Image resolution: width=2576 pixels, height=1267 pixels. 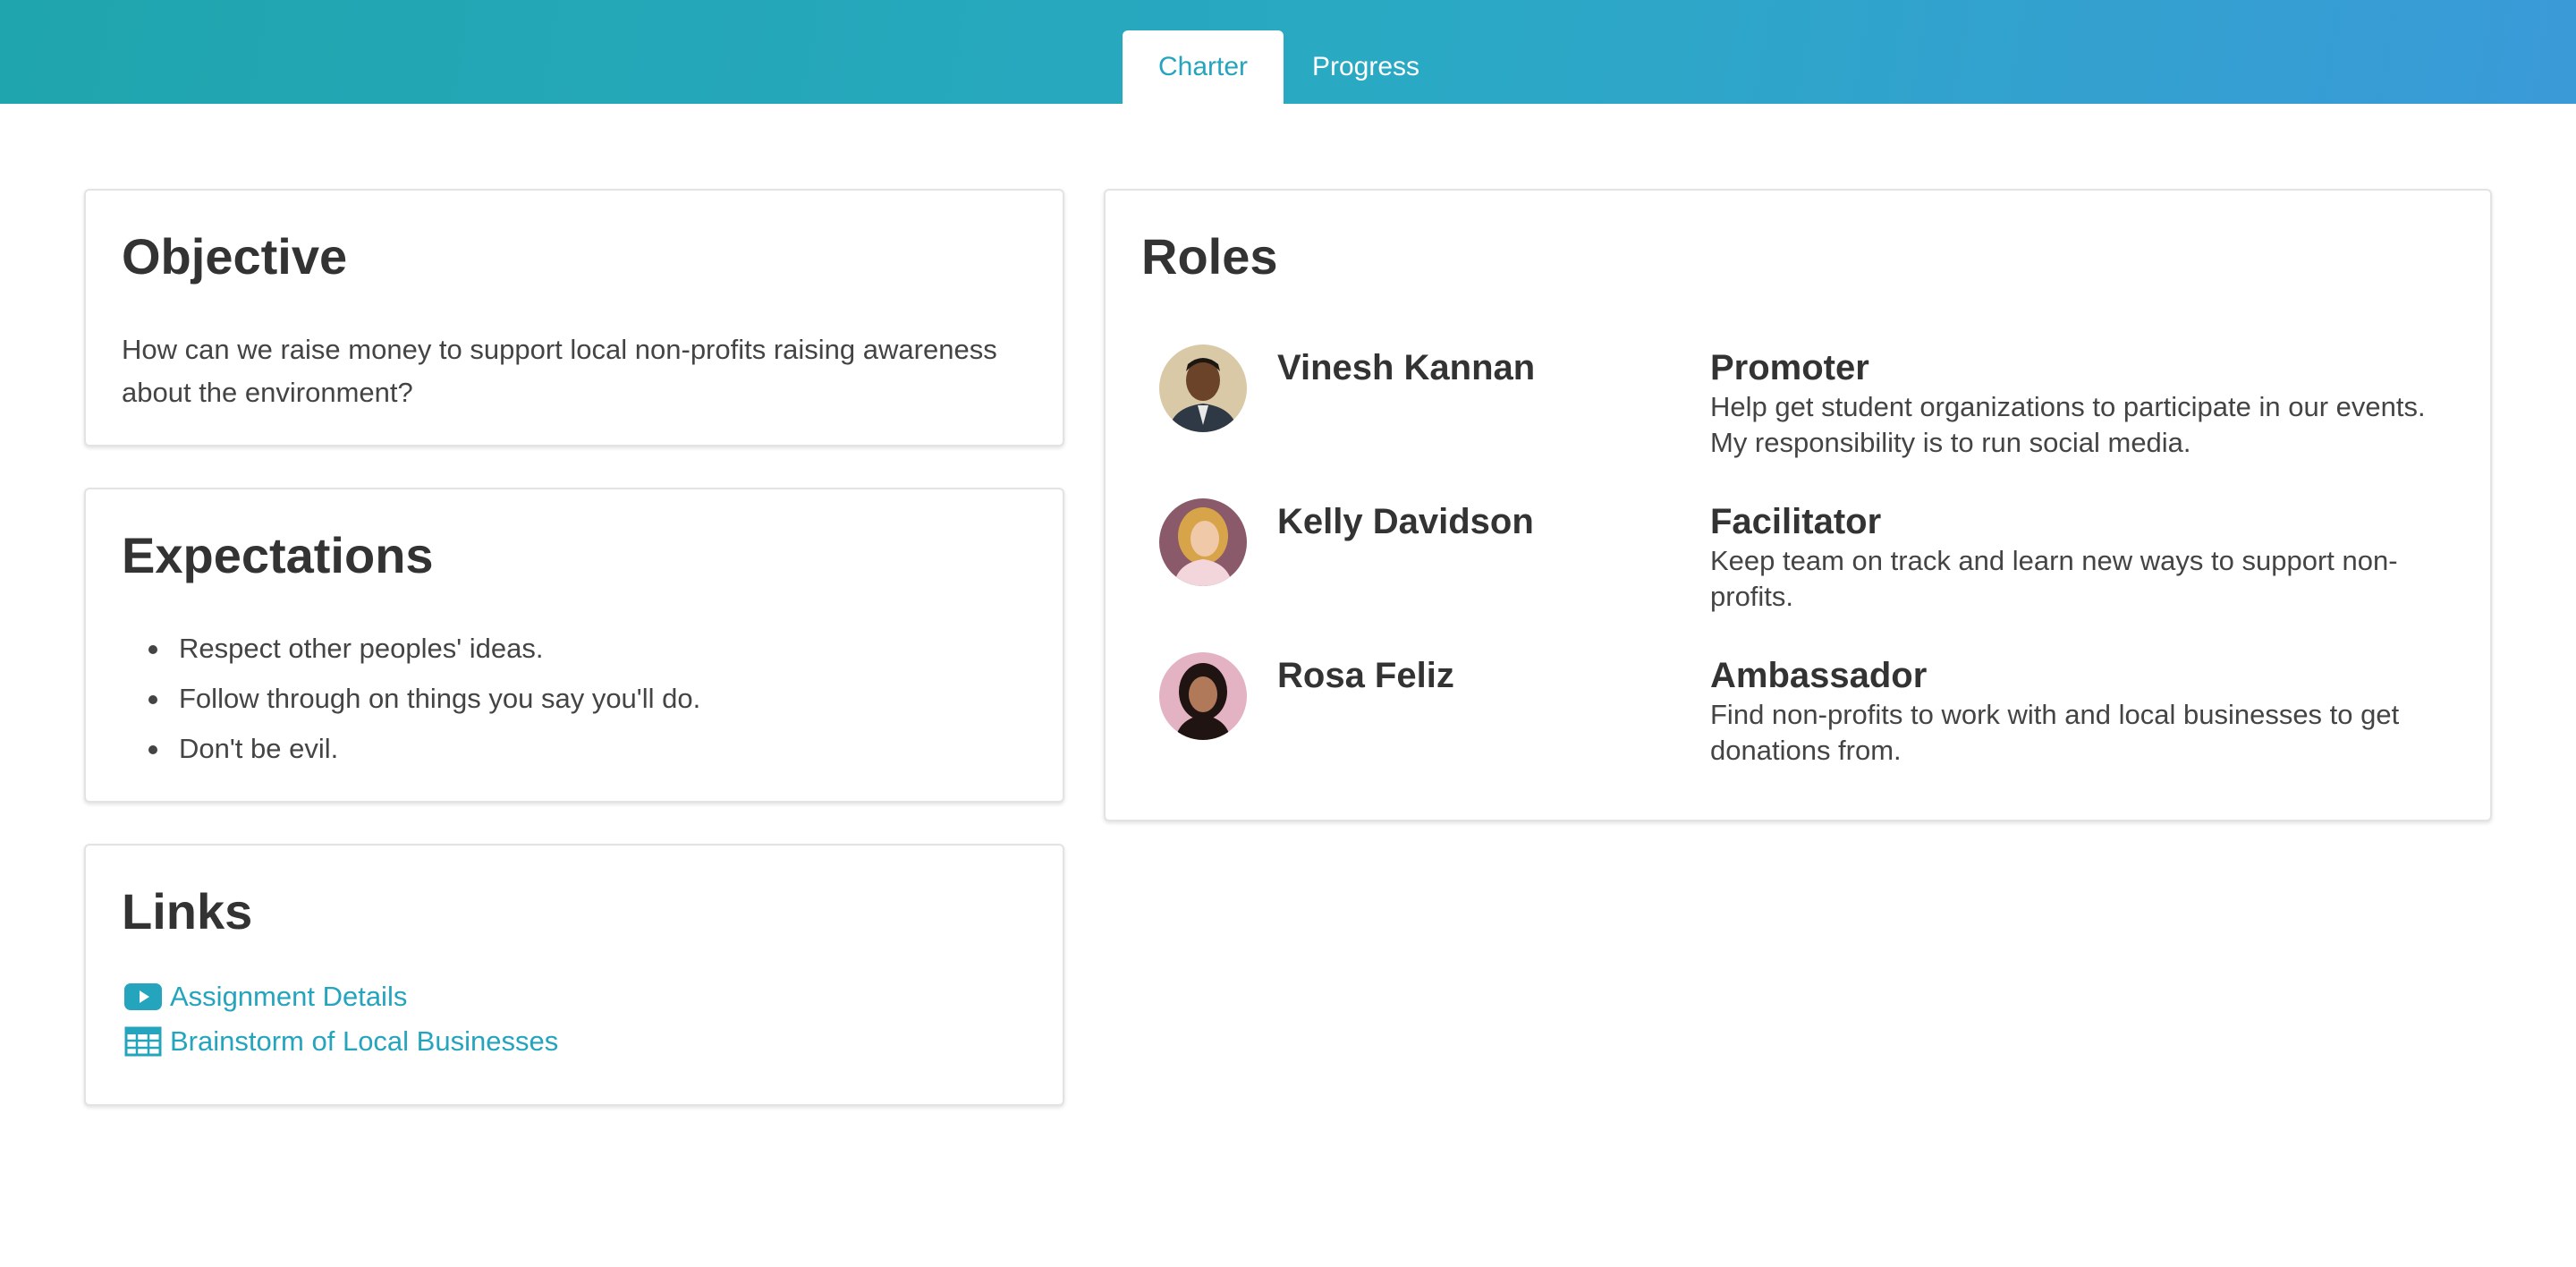 What do you see at coordinates (187, 912) in the screenshot?
I see `links-heading: Links` at bounding box center [187, 912].